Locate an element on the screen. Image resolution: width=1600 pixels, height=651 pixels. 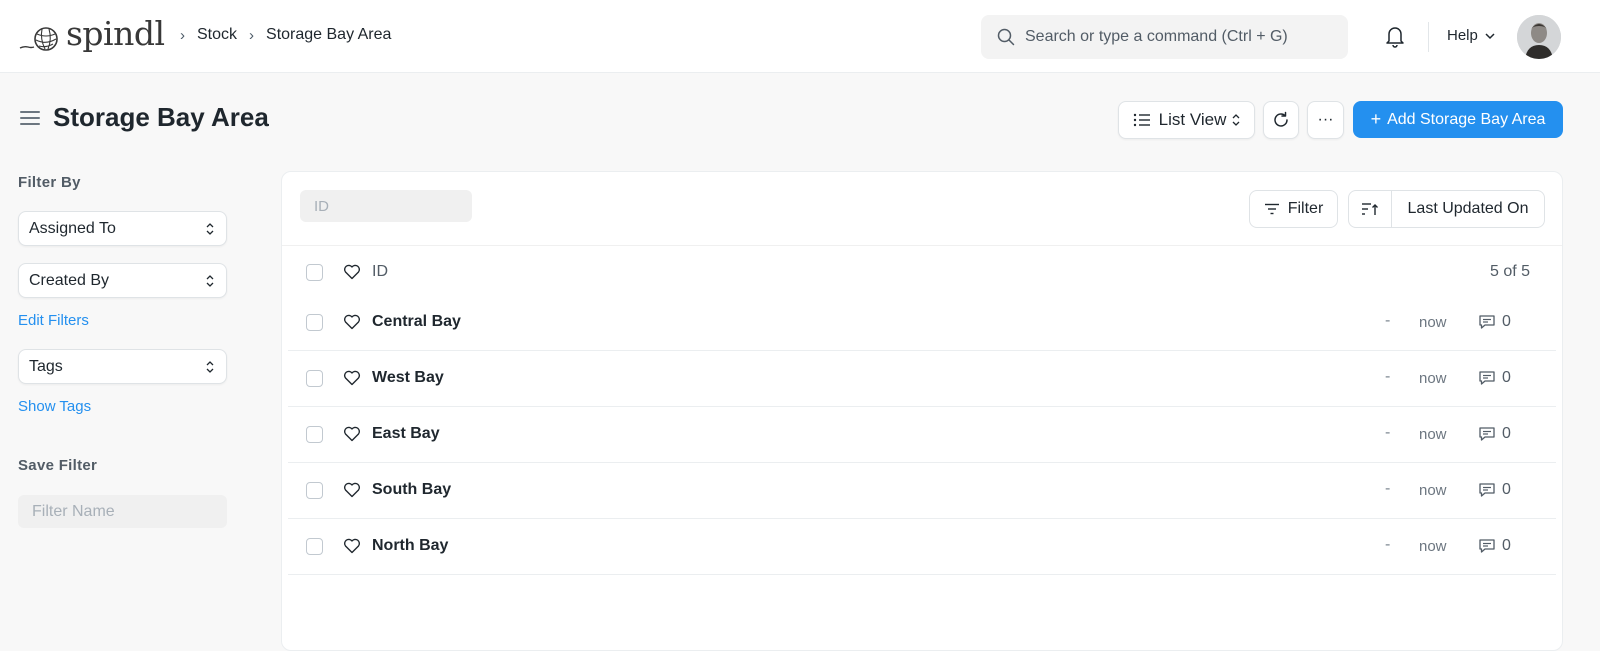
created-by-label: Created By is located at coordinates (69, 280).